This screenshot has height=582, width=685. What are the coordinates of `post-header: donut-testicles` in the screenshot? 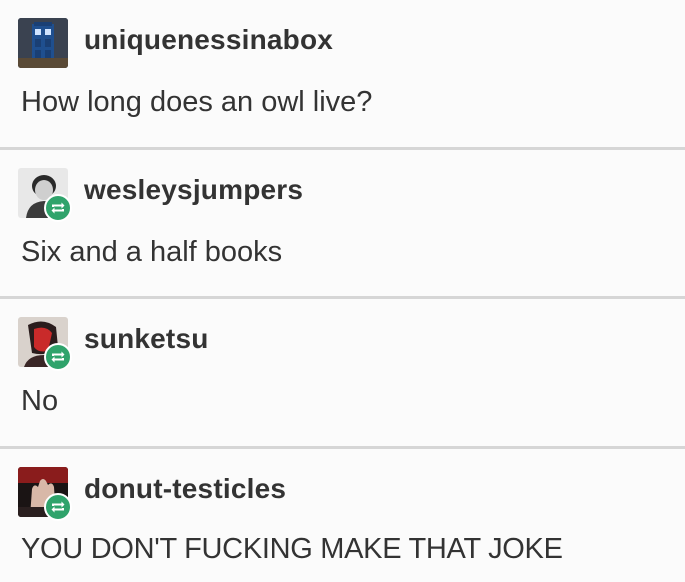 It's located at (338, 494).